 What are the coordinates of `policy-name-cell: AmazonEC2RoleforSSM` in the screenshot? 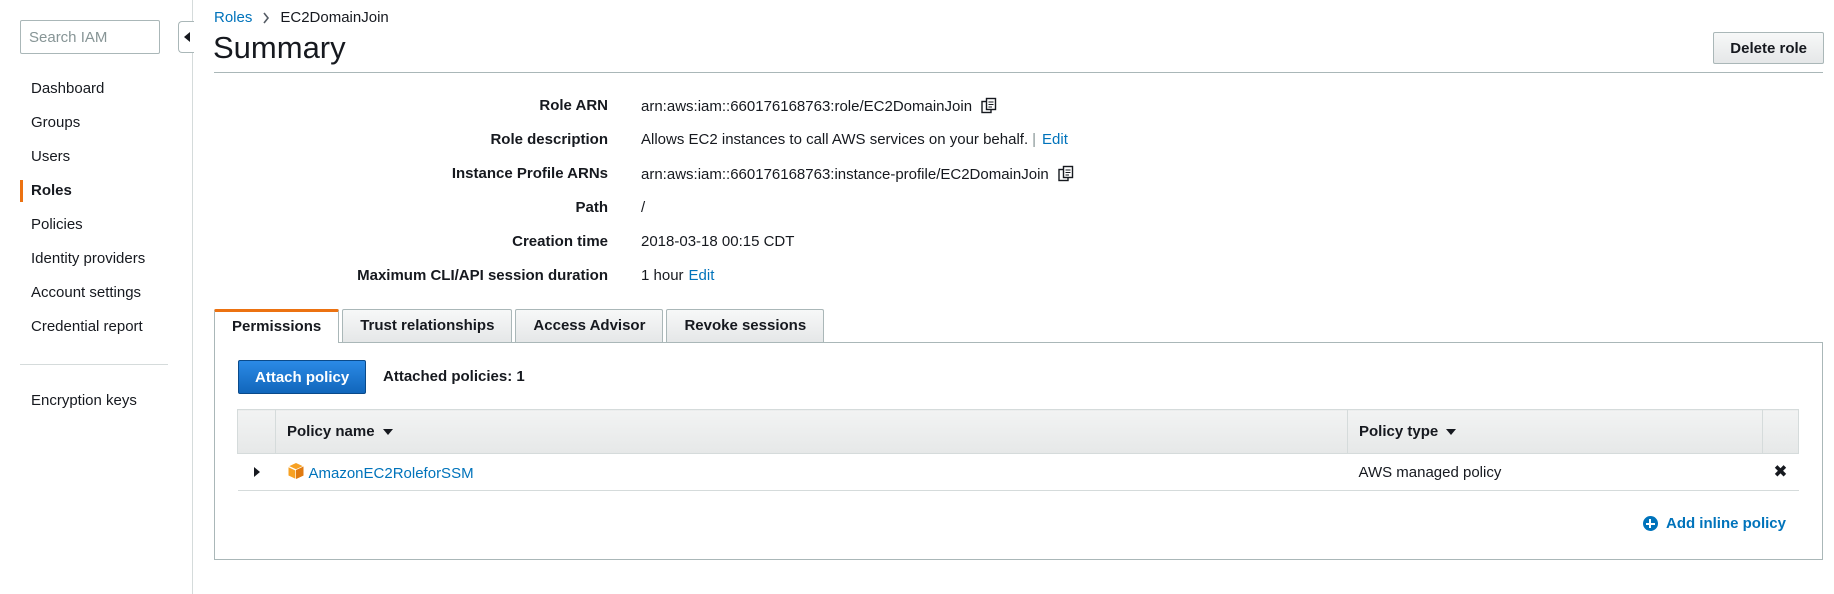 It's located at (811, 472).